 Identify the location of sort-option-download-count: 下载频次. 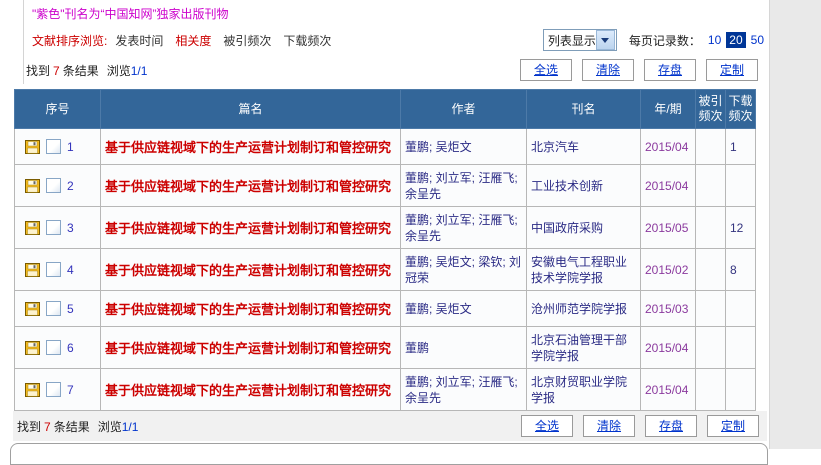
(307, 40).